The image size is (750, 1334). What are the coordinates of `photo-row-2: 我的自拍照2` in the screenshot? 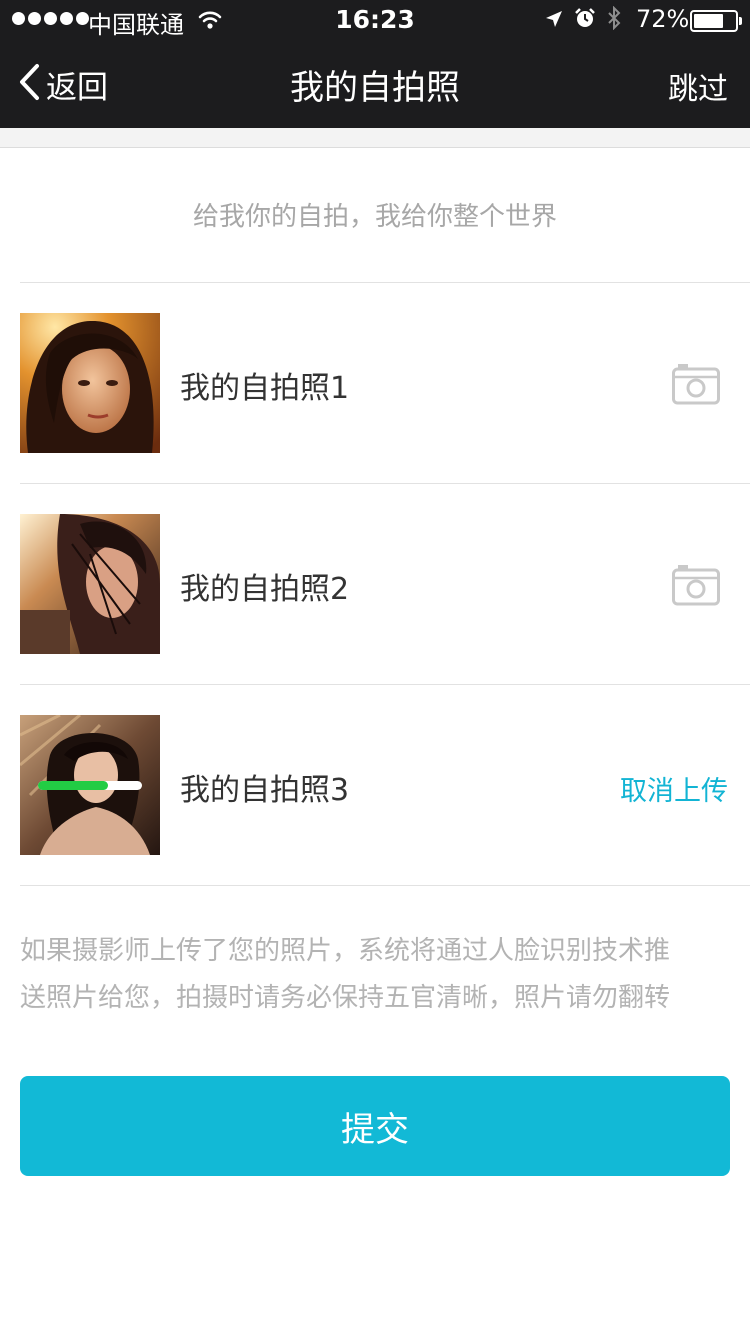 It's located at (375, 584).